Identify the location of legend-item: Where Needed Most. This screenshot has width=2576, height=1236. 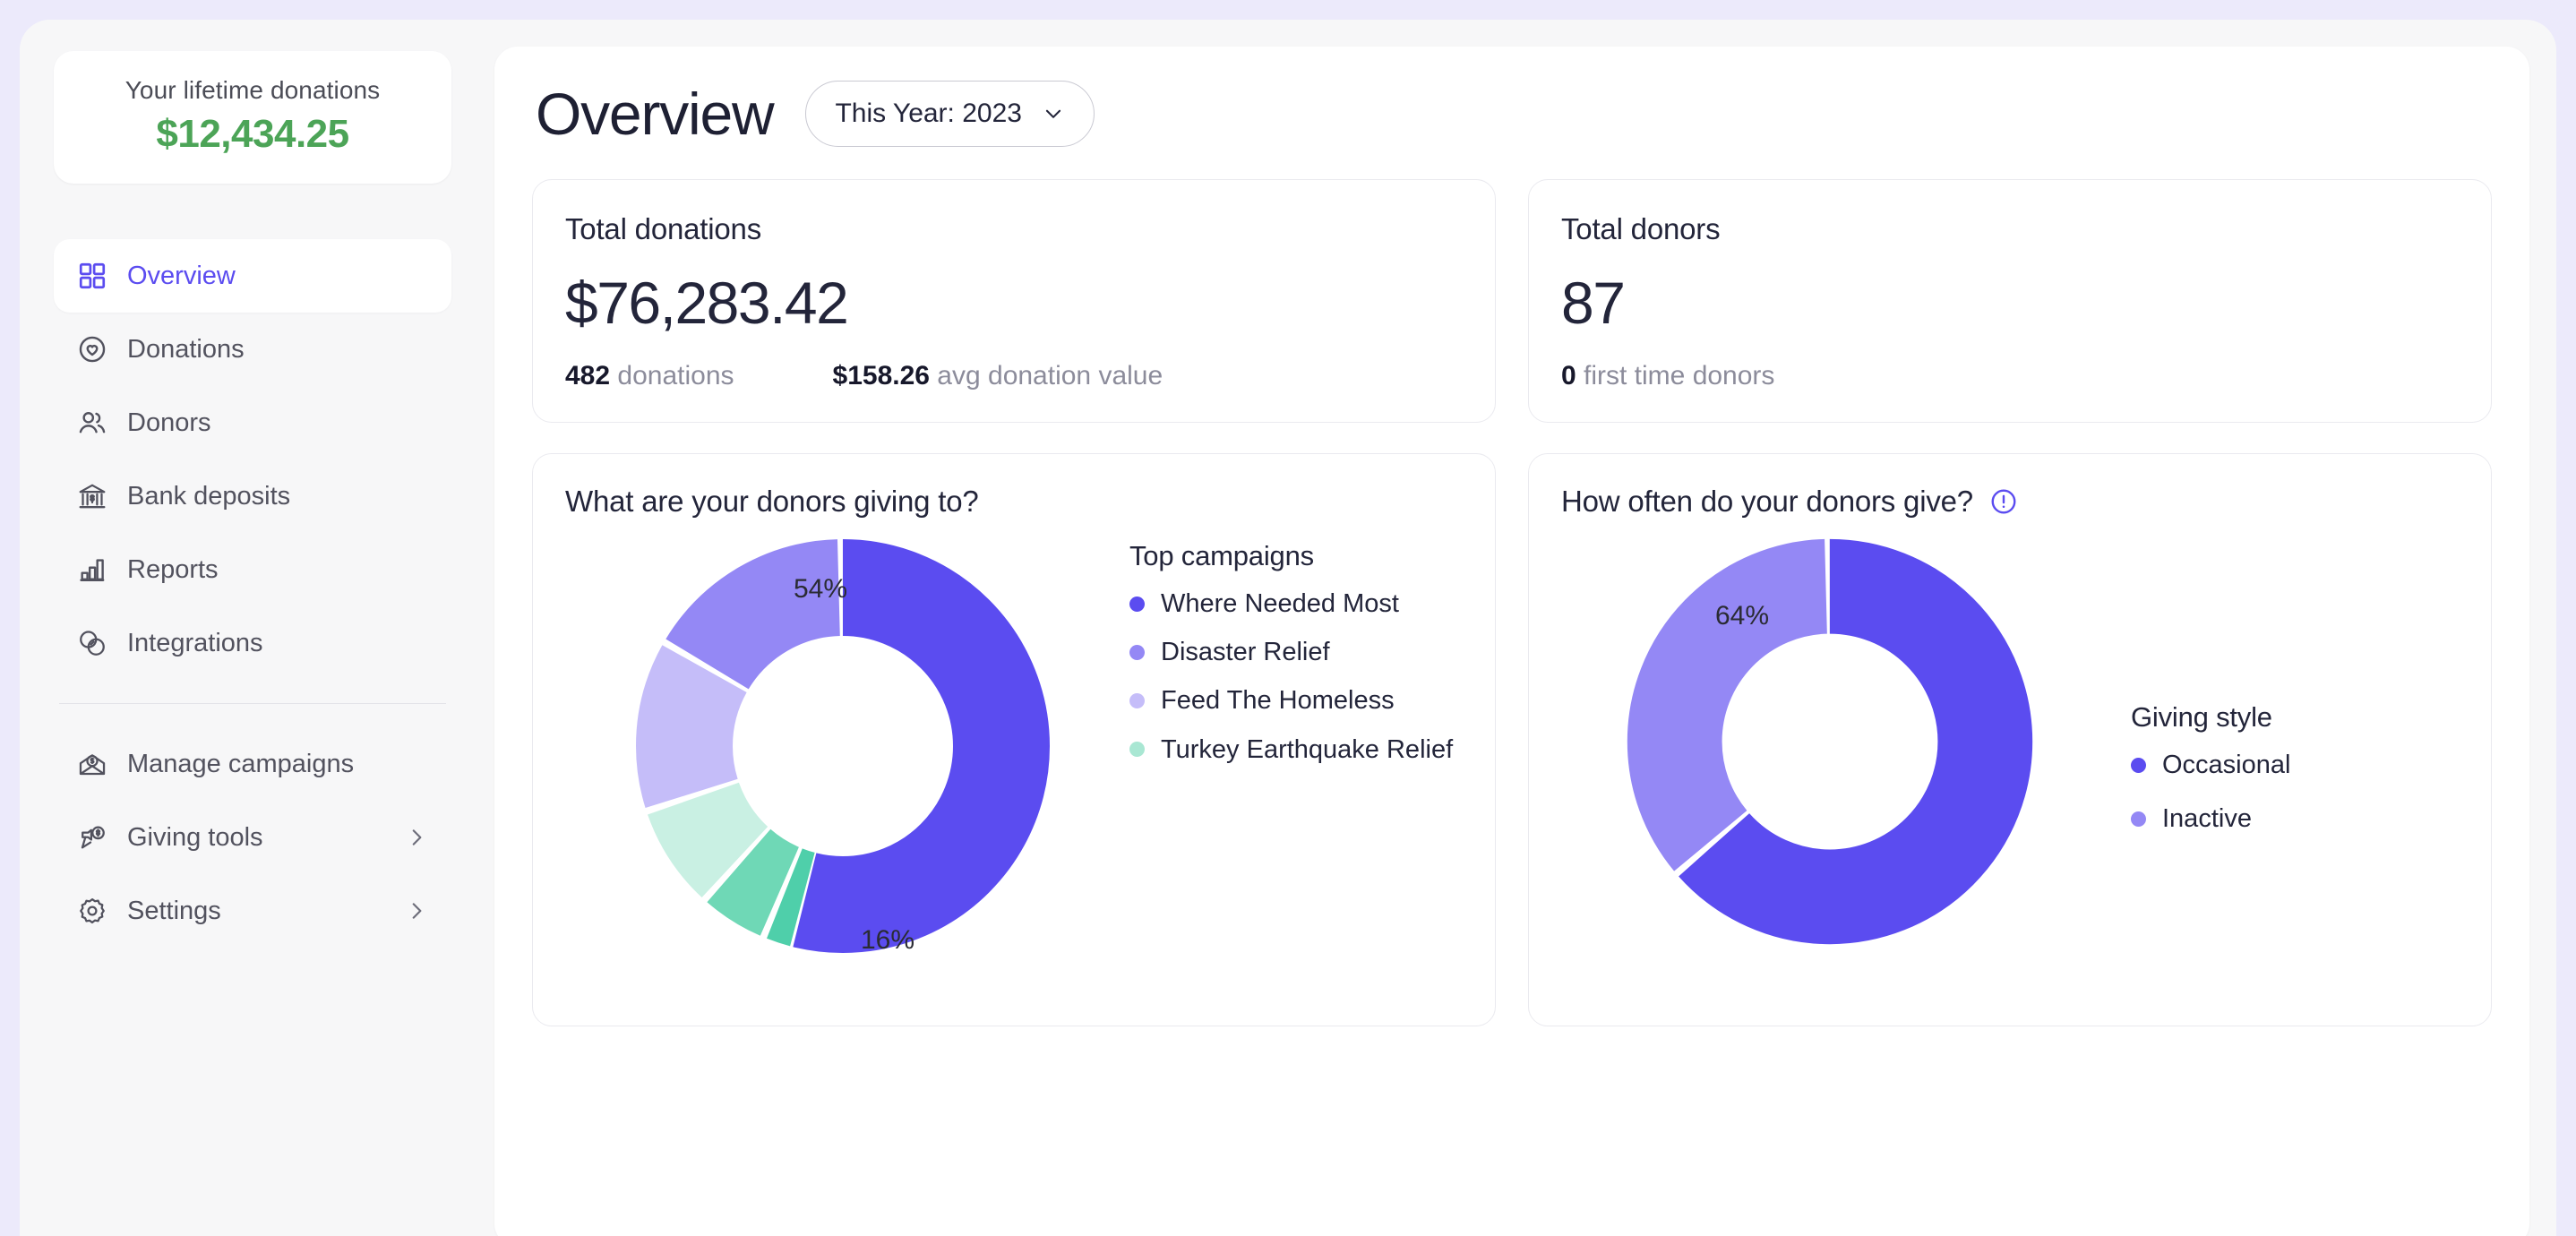
(1296, 603).